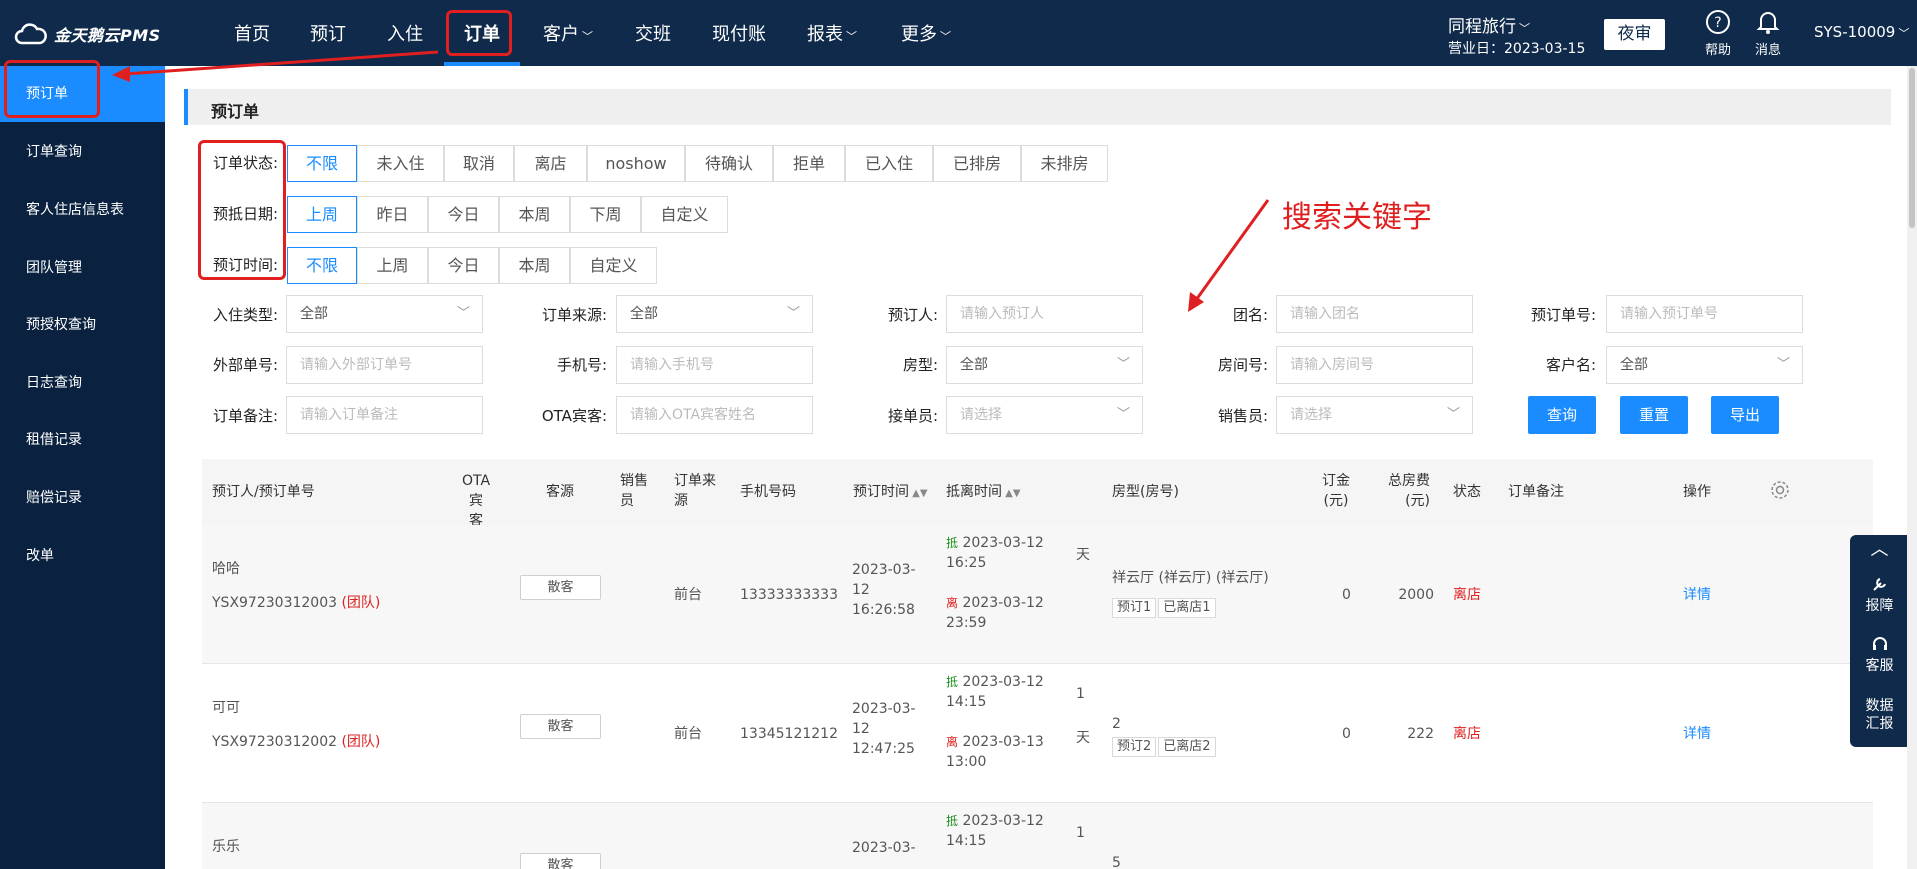 The width and height of the screenshot is (1917, 869). I want to click on booking-time-option-any: 不限, so click(322, 265).